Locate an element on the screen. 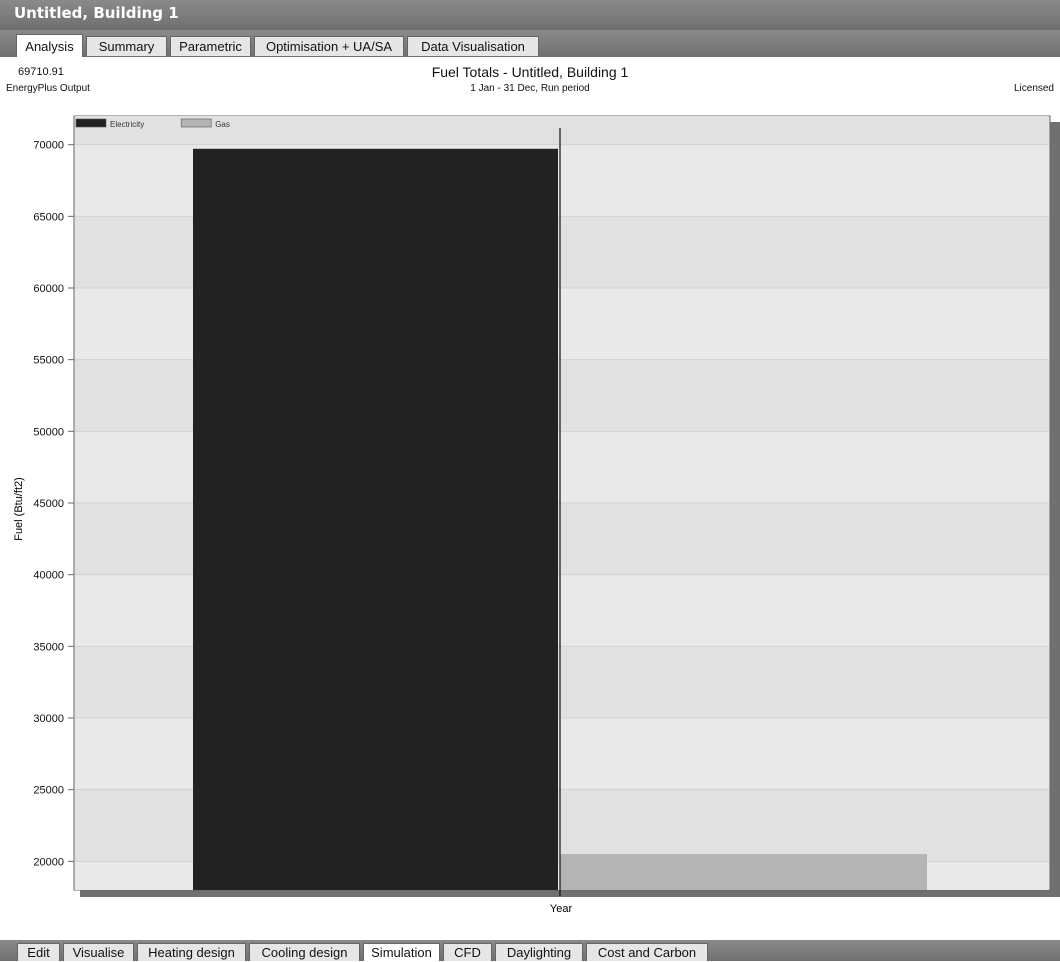 Image resolution: width=1060 pixels, height=962 pixels. y-tick-label: 65000 is located at coordinates (48, 217).